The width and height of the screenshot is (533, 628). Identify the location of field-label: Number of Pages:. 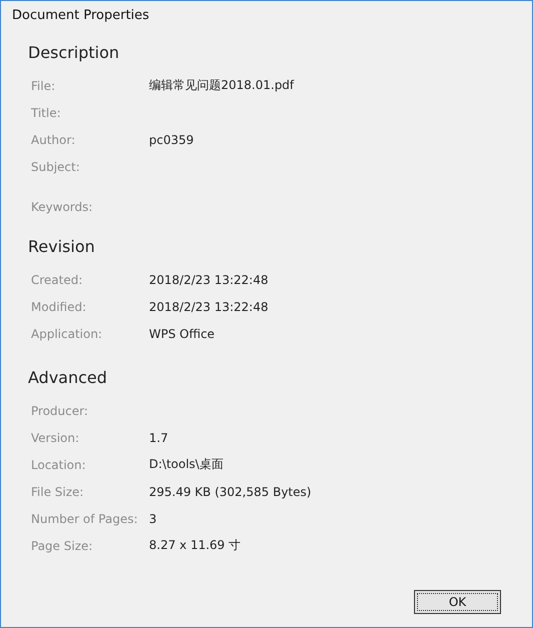
(85, 519).